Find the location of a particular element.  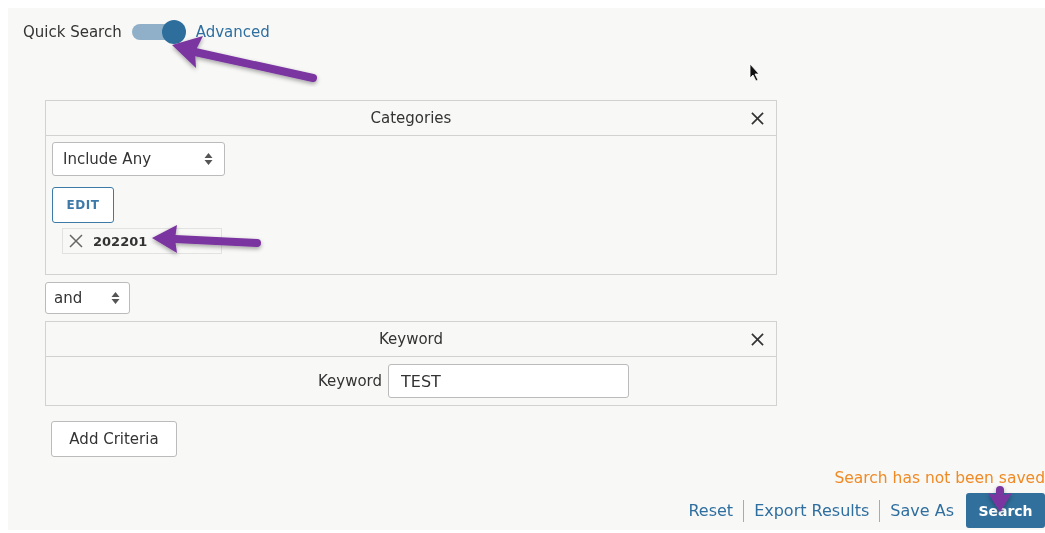

action-link: Save As is located at coordinates (922, 510).